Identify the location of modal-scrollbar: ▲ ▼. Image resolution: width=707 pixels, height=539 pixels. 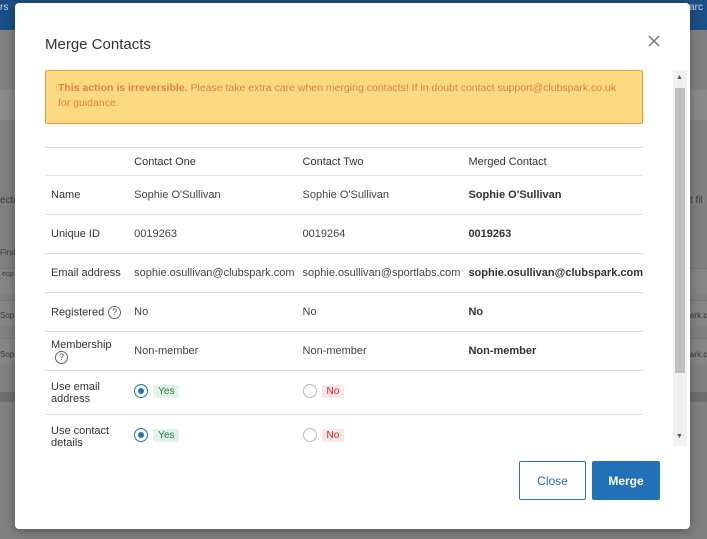
(680, 258).